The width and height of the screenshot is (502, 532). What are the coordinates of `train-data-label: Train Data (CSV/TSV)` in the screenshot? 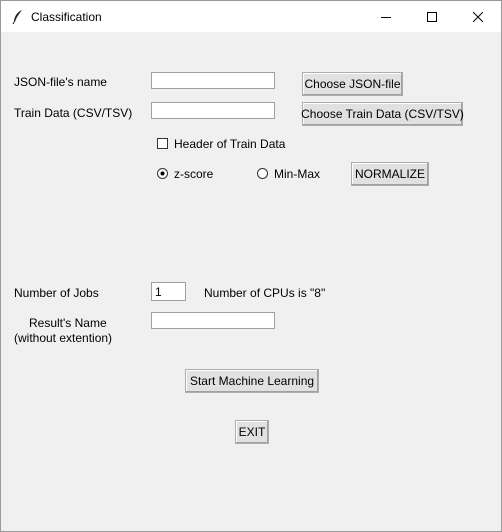 It's located at (73, 113).